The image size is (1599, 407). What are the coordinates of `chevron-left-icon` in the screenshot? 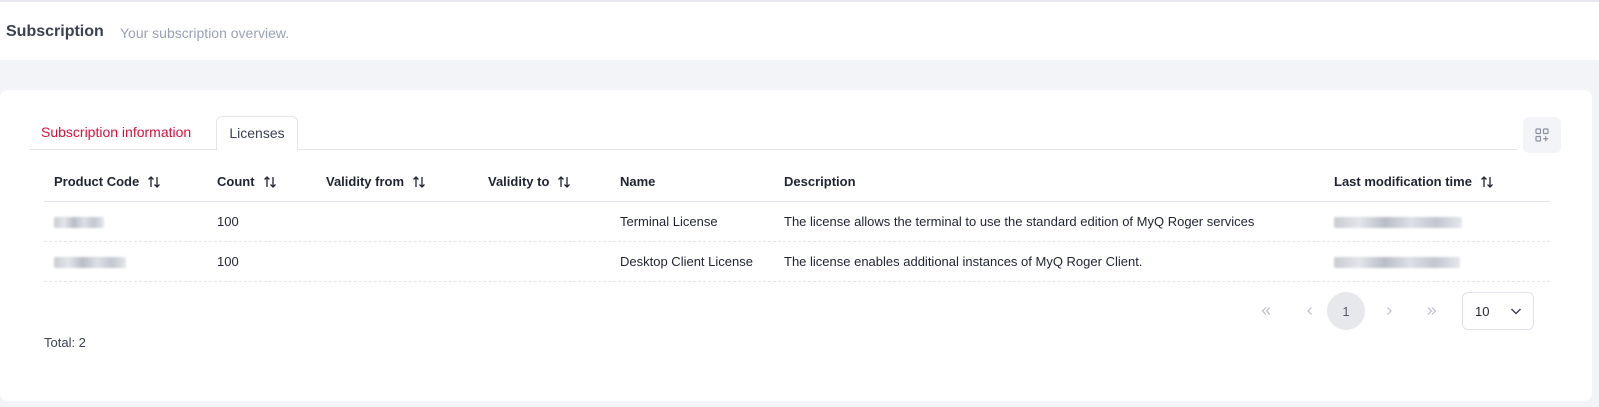 It's located at (1309, 311).